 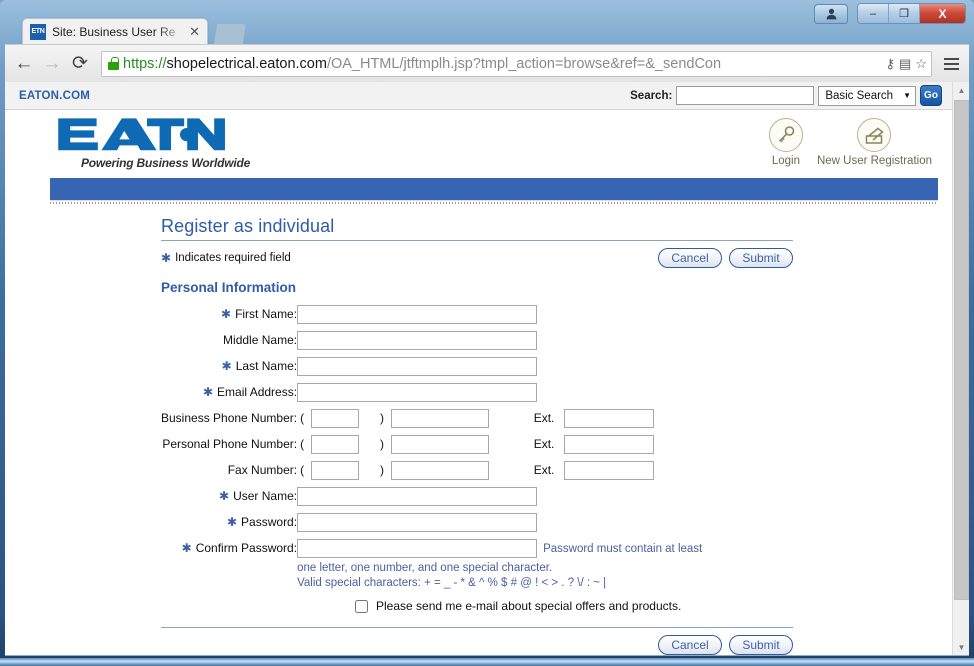 I want to click on field-row-user-name: ✱ User Name:, so click(x=431, y=496).